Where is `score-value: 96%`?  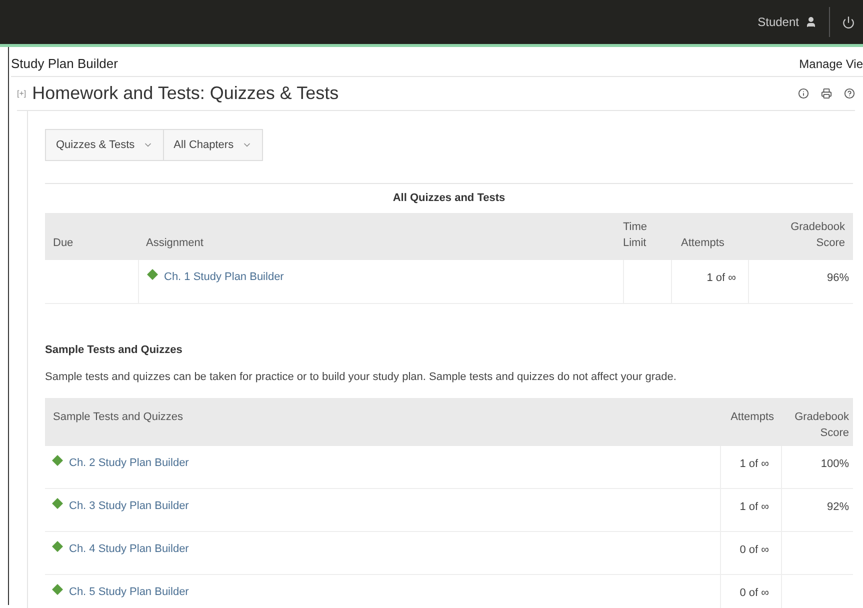
score-value: 96% is located at coordinates (837, 278).